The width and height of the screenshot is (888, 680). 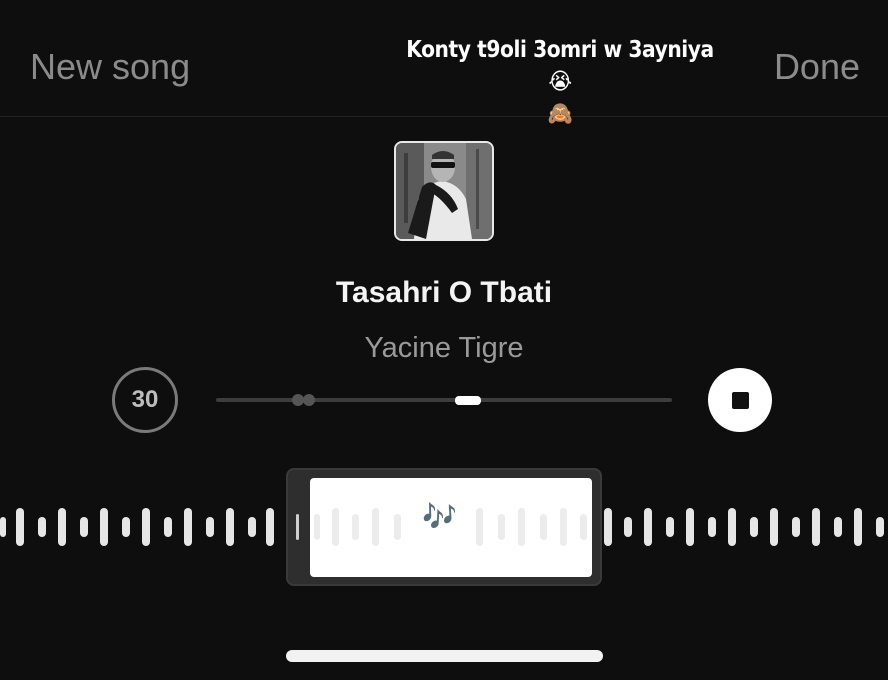 I want to click on song-title: Tasahri O Tbati, so click(x=444, y=292).